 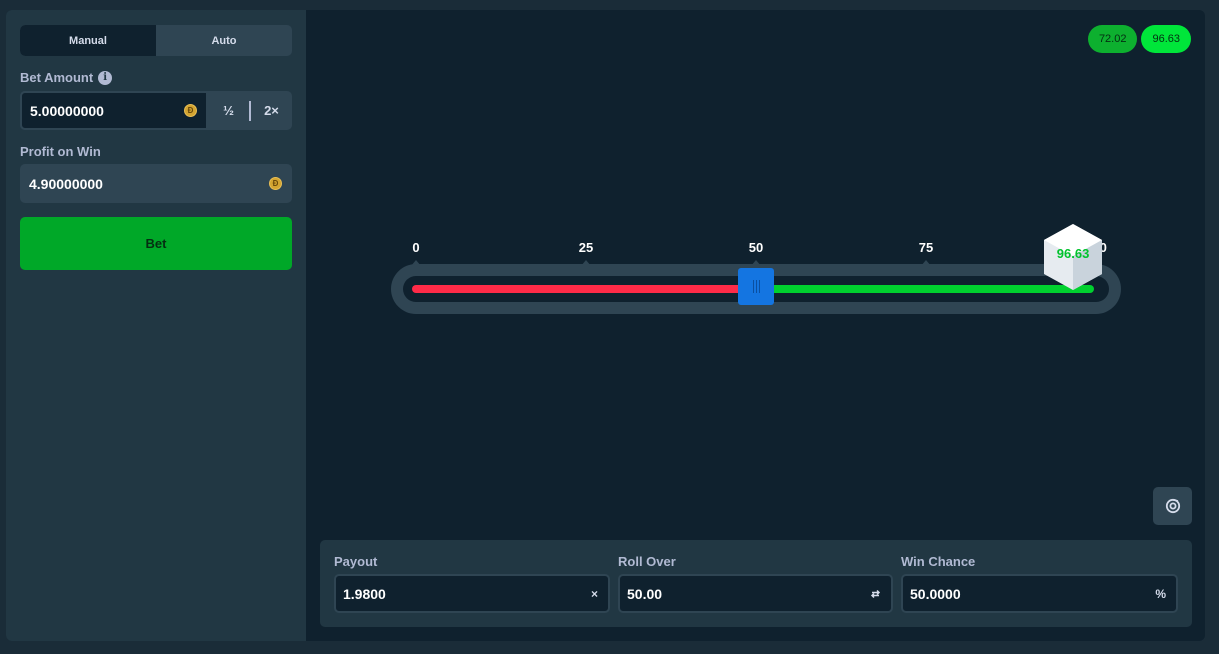 I want to click on win-chance-field: %, so click(x=1039, y=593).